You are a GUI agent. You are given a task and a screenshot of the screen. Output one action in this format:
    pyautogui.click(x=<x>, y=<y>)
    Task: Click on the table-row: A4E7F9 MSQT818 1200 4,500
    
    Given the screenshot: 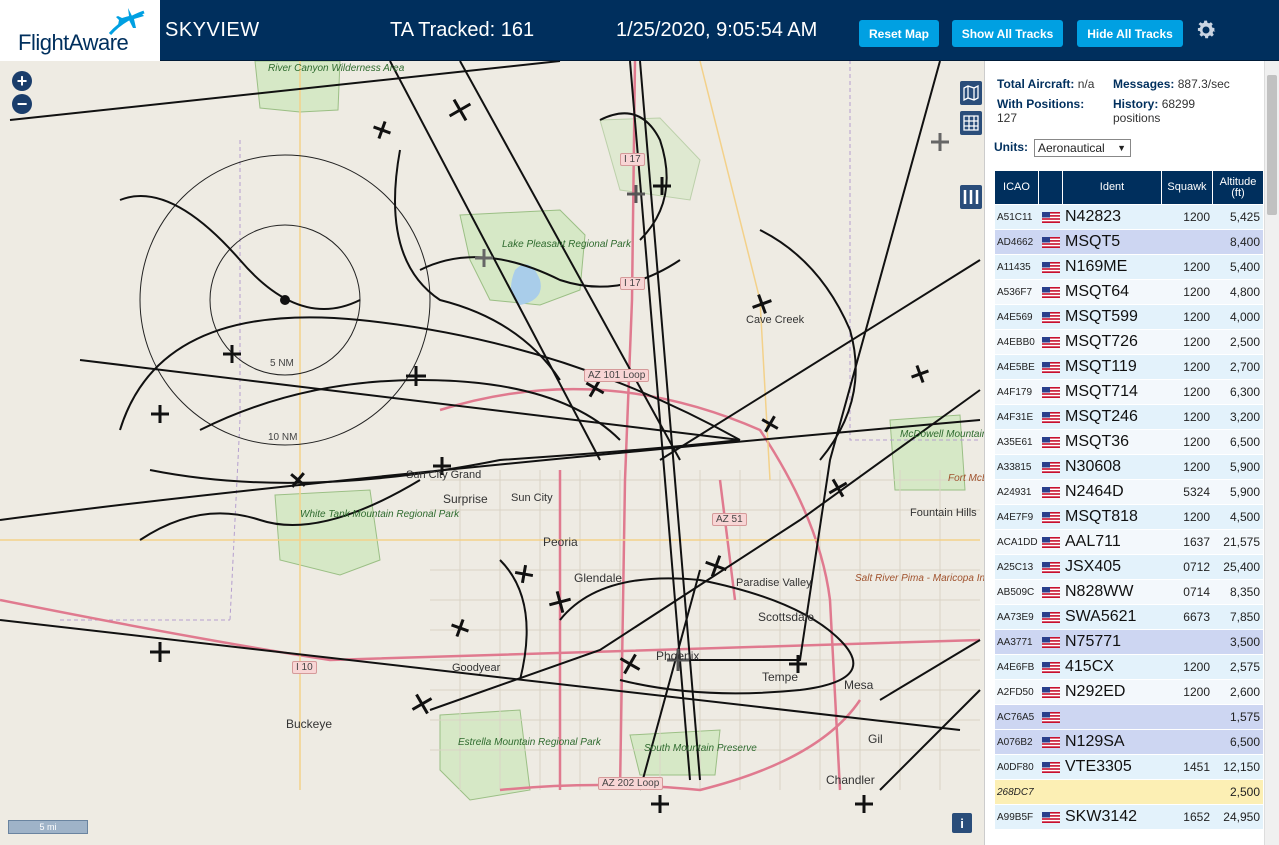 What is the action you would take?
    pyautogui.click(x=1129, y=517)
    